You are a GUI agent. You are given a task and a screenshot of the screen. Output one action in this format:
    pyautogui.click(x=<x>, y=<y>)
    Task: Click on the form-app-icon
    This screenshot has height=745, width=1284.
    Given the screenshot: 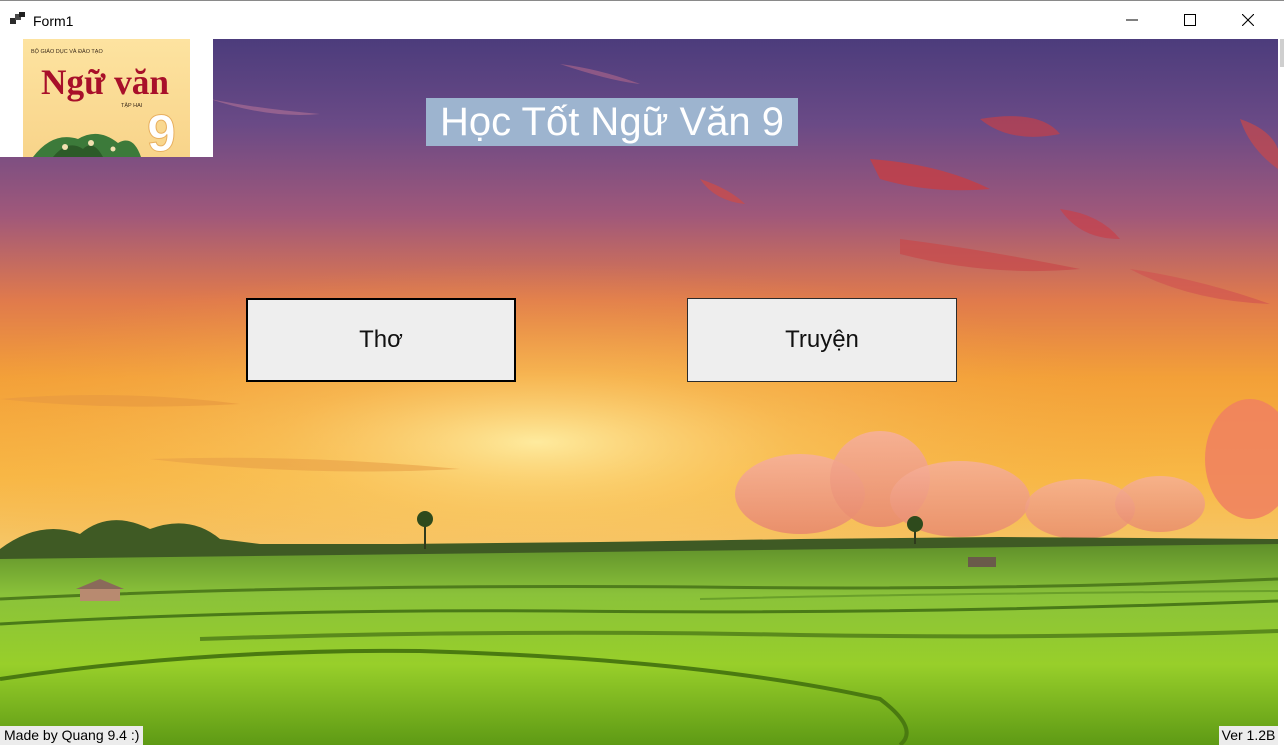 What is the action you would take?
    pyautogui.click(x=18, y=19)
    